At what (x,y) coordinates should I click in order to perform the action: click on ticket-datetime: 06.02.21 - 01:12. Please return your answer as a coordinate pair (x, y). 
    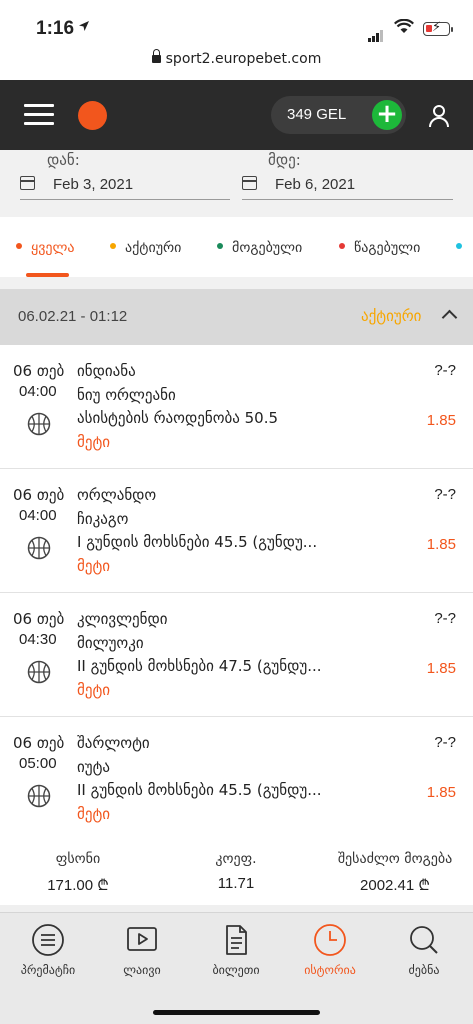
    Looking at the image, I should click on (73, 316).